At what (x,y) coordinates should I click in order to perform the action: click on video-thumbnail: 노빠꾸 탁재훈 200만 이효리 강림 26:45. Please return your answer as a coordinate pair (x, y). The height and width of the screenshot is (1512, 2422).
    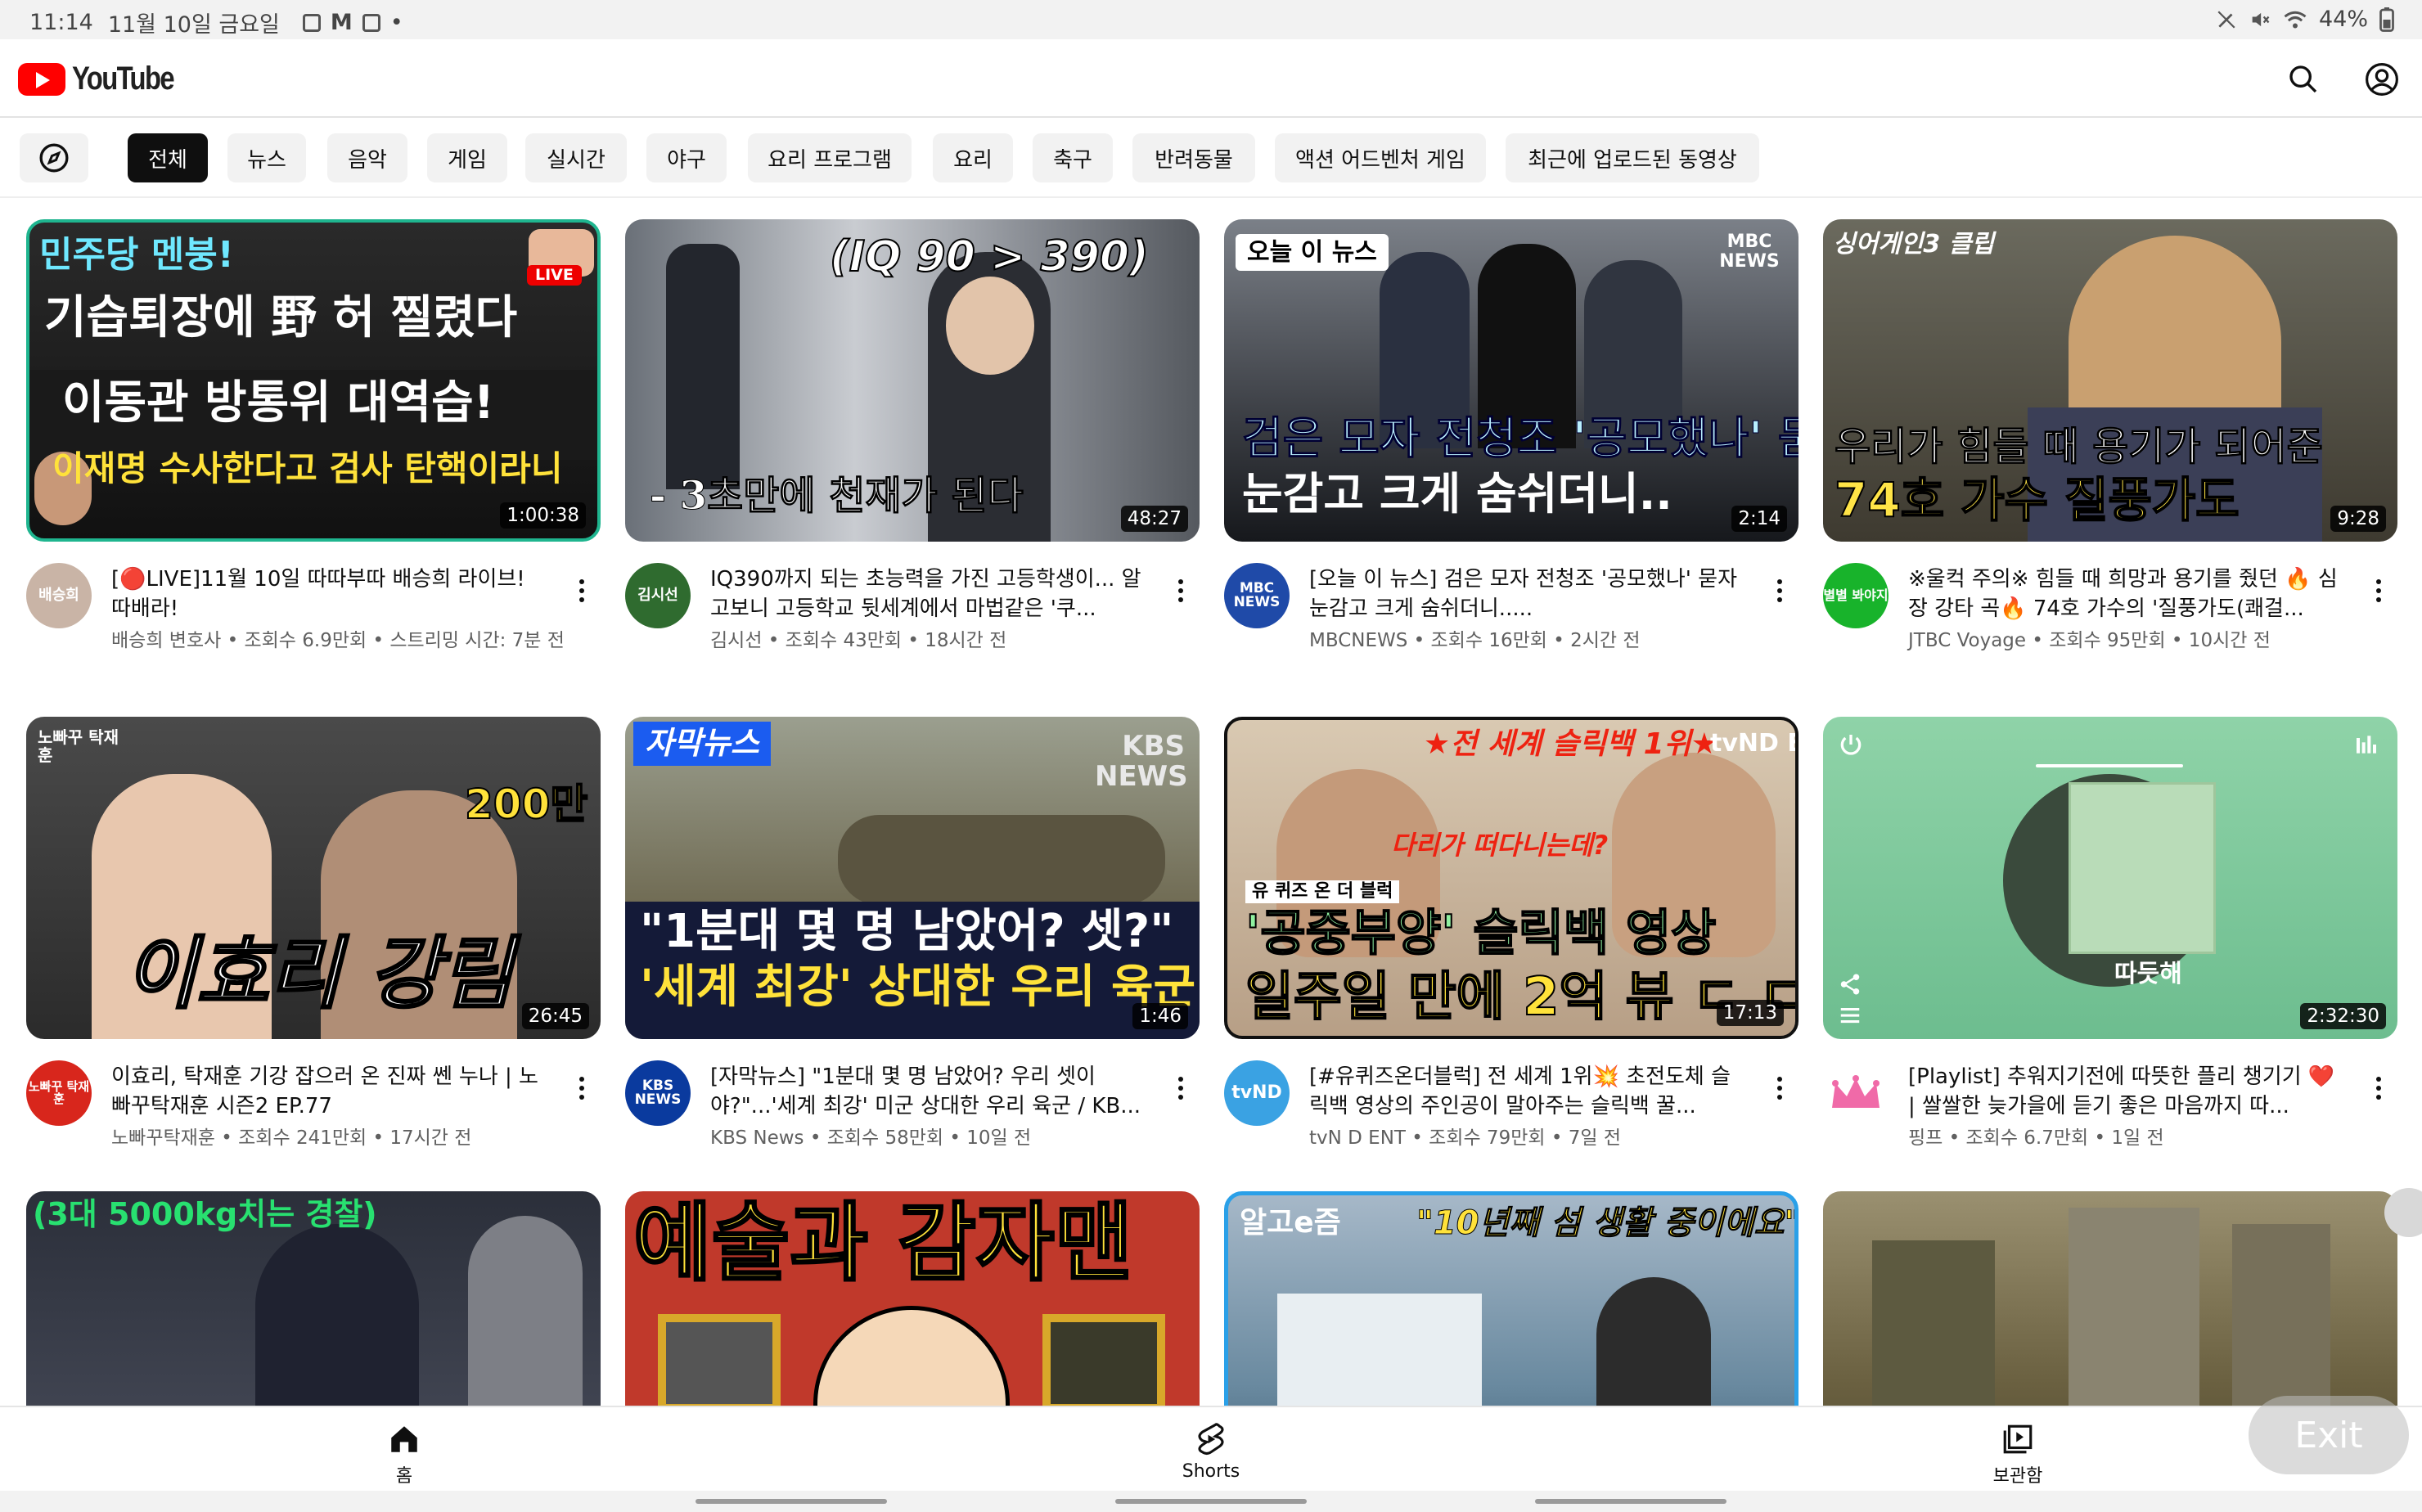
    Looking at the image, I should click on (313, 878).